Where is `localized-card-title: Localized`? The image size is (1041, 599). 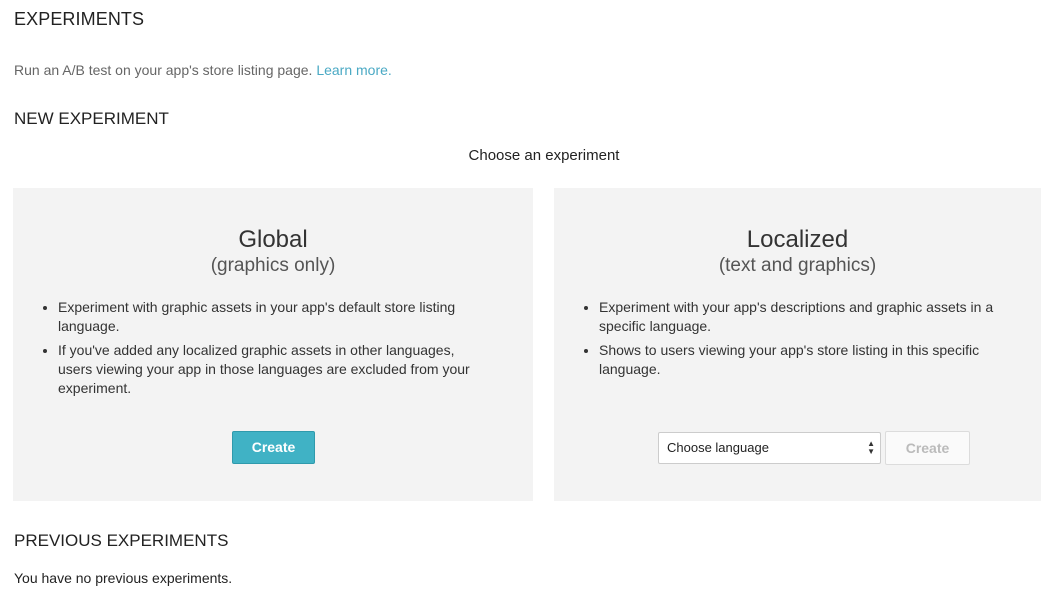 localized-card-title: Localized is located at coordinates (797, 239).